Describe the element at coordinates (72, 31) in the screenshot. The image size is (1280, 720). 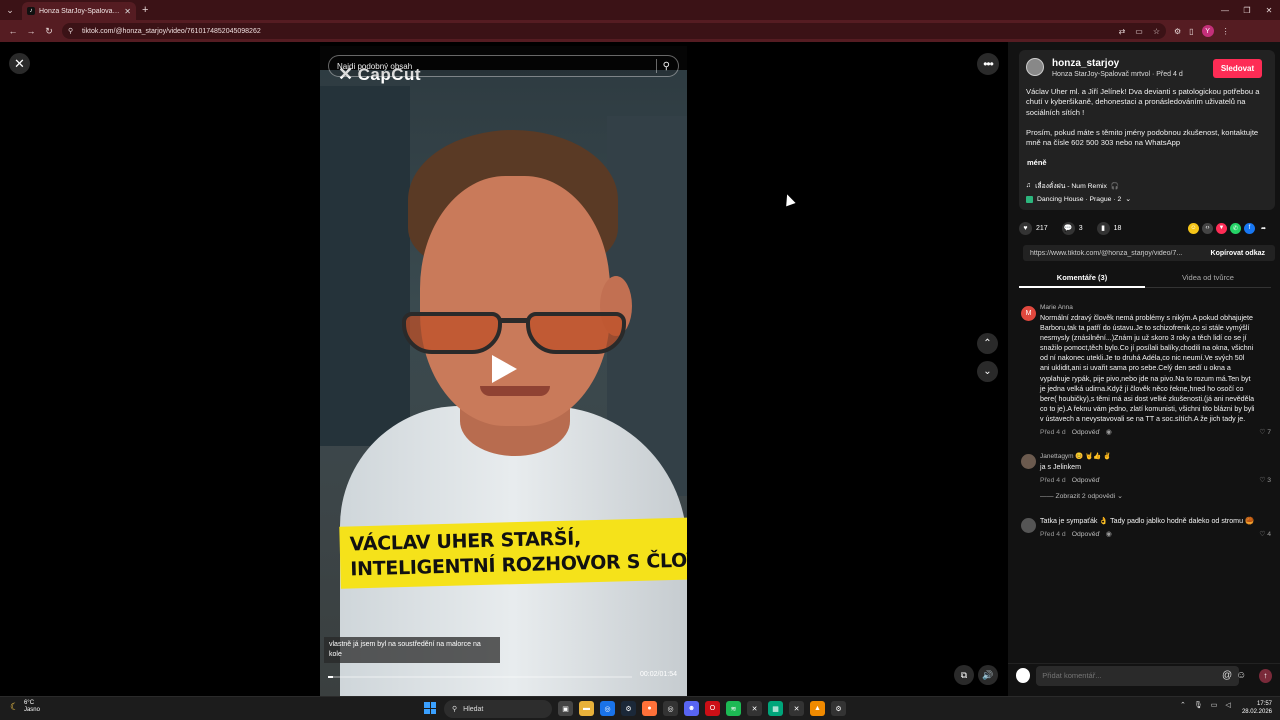
I see `site-info-icon: ⚲` at that location.